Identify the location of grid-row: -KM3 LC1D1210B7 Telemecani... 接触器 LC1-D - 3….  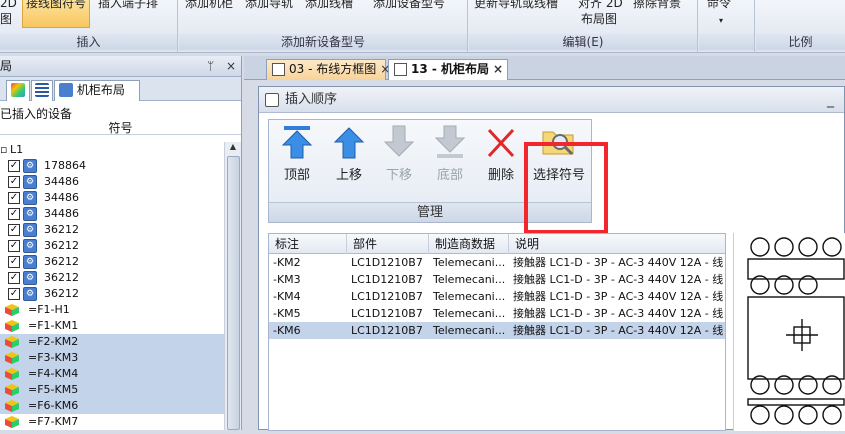
(497, 279).